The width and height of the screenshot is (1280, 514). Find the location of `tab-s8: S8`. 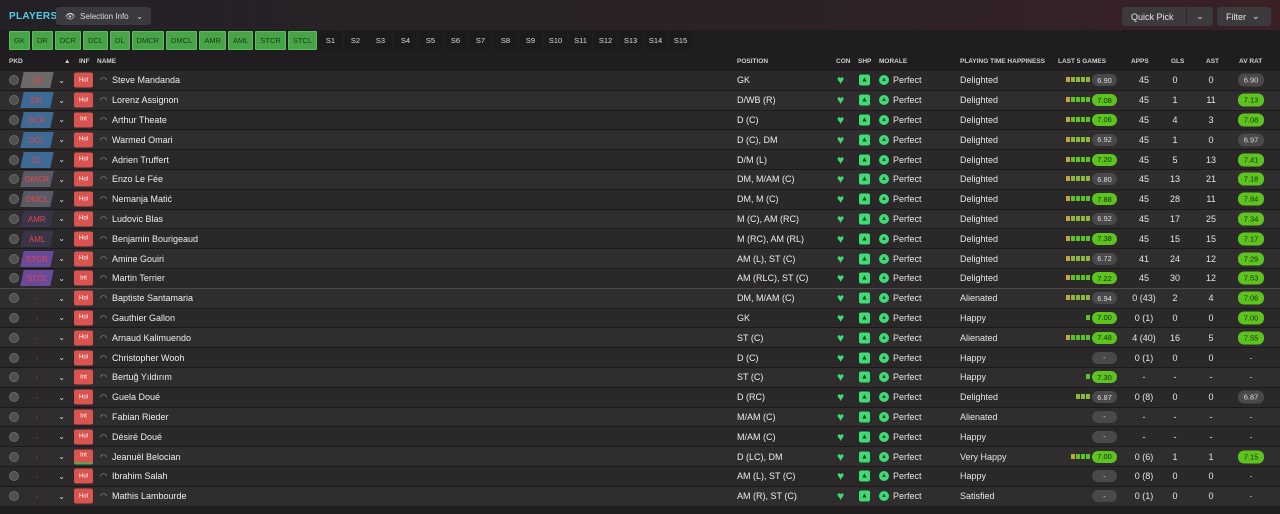

tab-s8: S8 is located at coordinates (505, 40).